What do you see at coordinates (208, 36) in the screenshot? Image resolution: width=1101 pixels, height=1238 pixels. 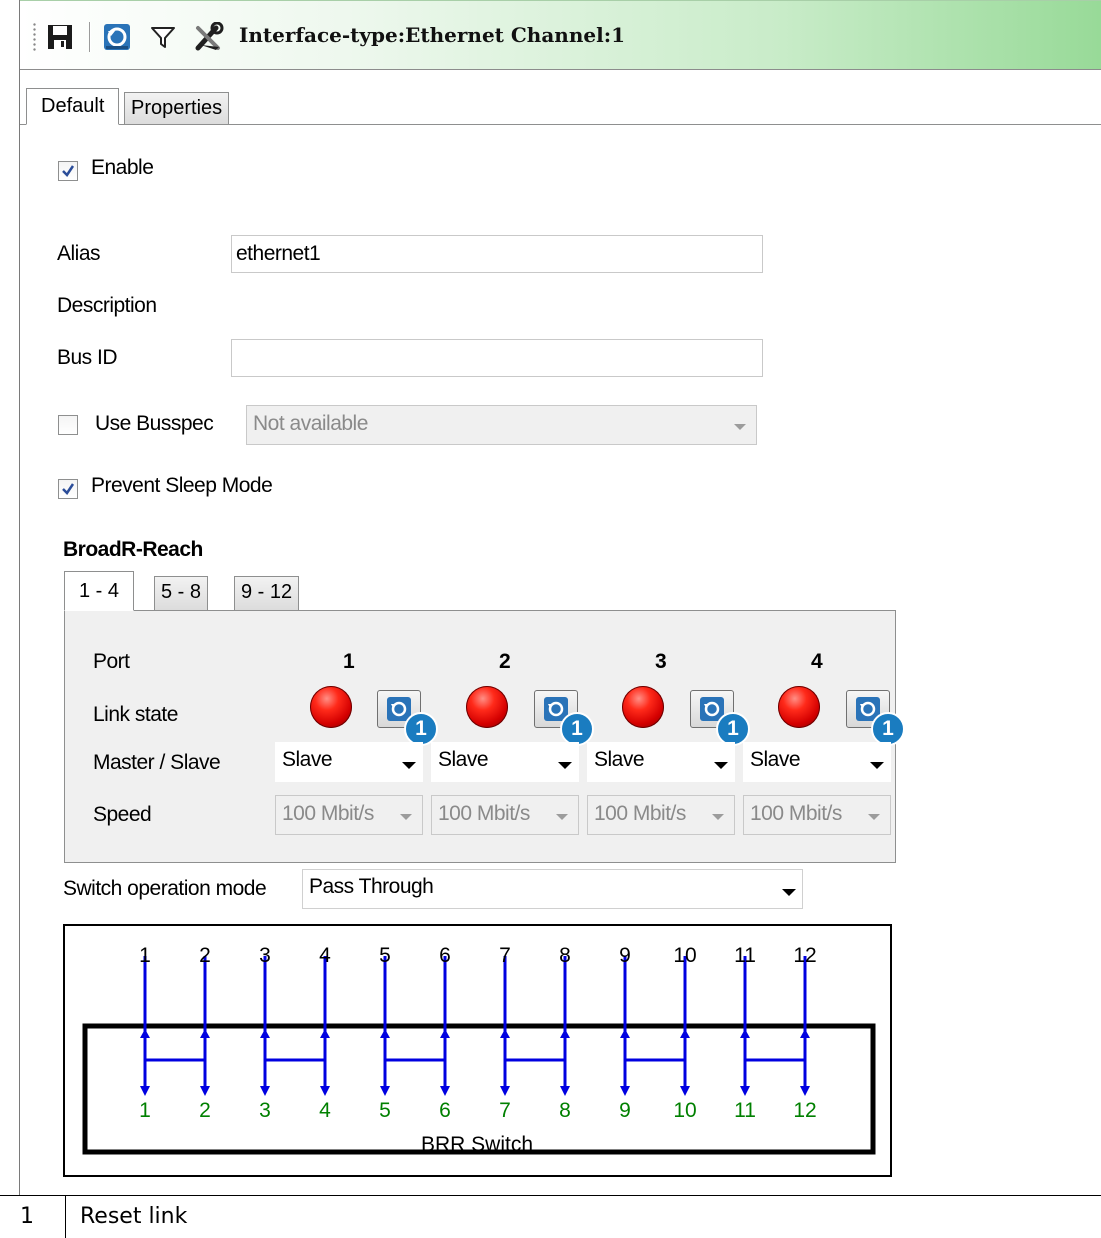 I see `tools-icon` at bounding box center [208, 36].